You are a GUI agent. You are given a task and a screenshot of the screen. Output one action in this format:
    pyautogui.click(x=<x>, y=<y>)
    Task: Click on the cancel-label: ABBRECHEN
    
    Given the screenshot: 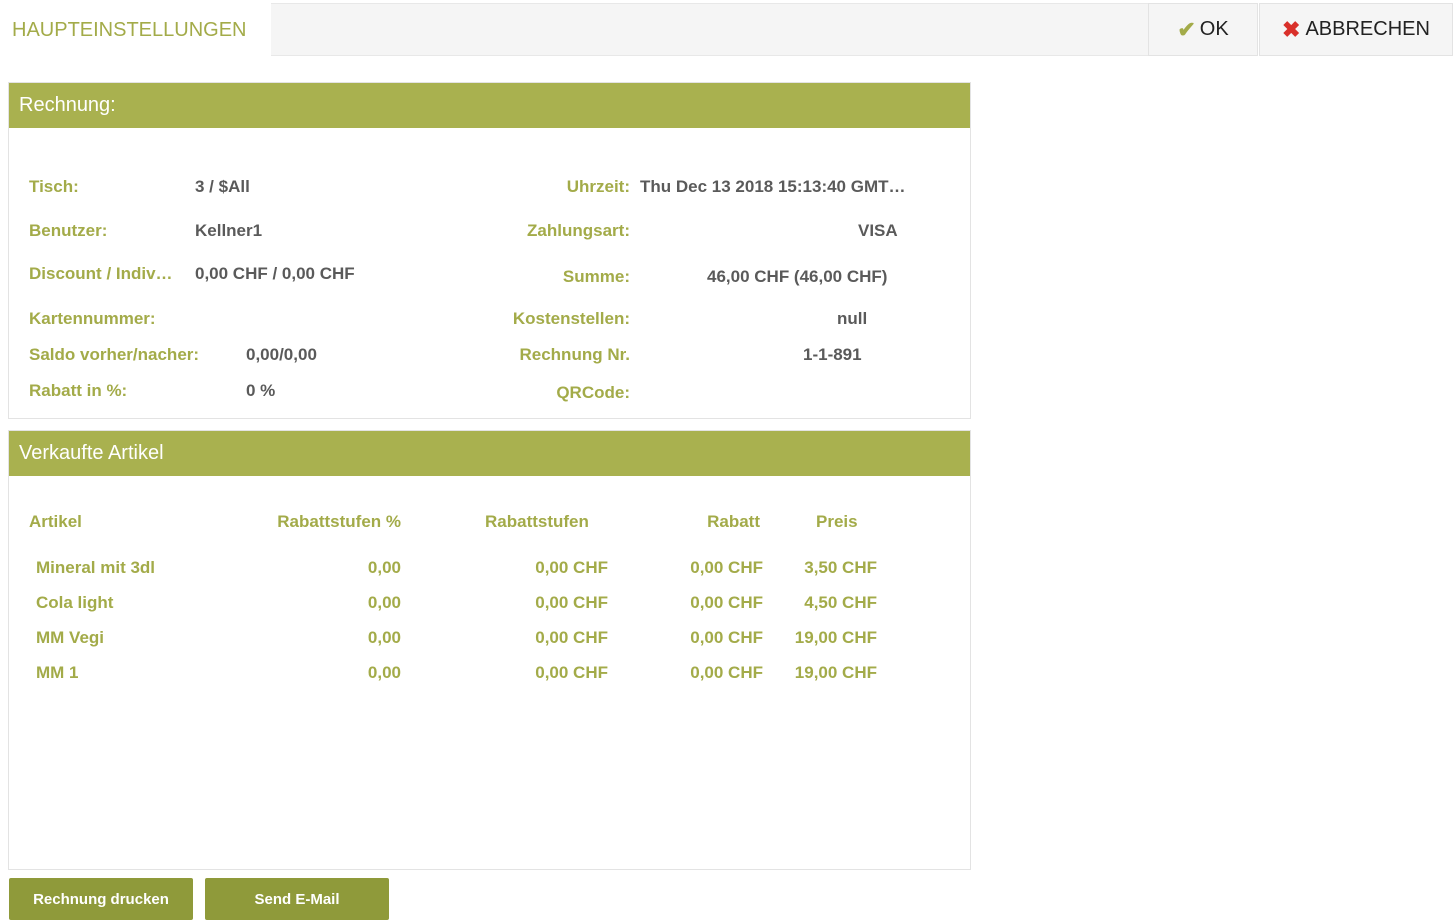 What is the action you would take?
    pyautogui.click(x=1367, y=29)
    